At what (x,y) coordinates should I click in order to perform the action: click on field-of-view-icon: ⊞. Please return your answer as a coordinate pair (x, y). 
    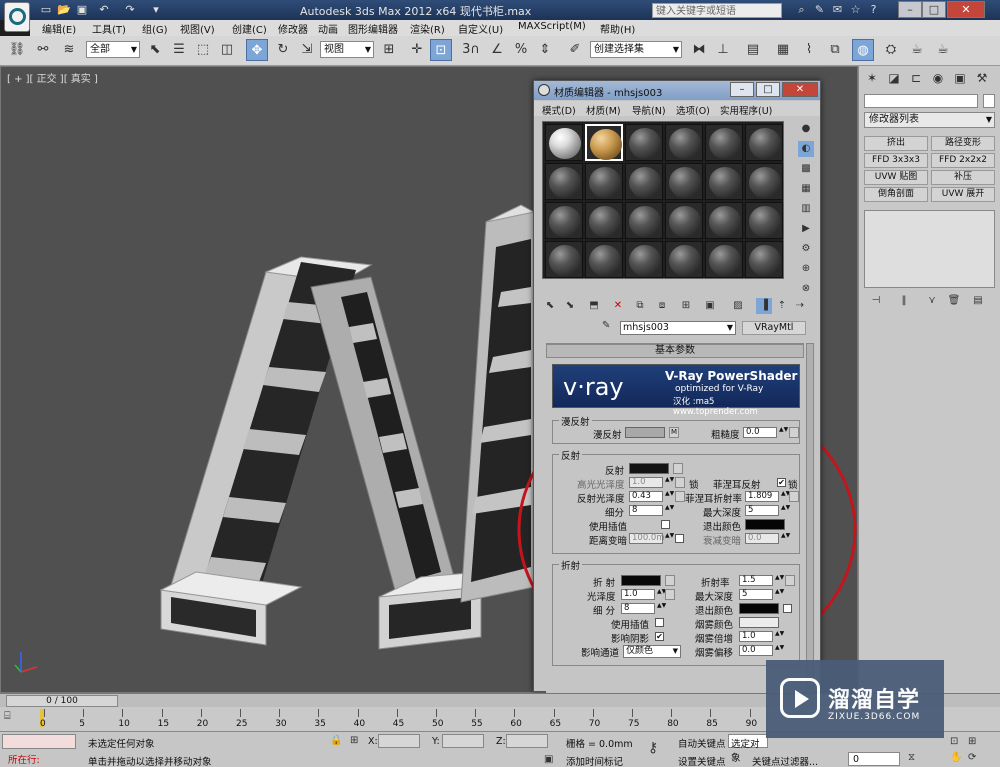
    Looking at the image, I should click on (972, 741).